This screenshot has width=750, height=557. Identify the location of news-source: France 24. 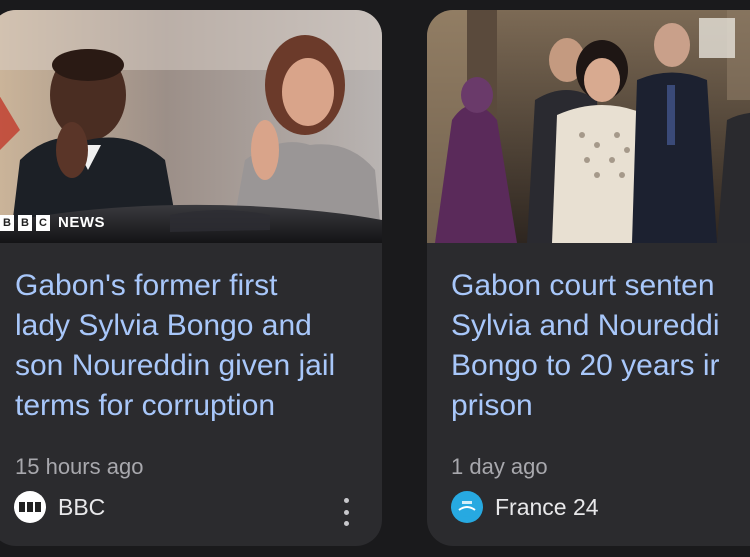
(525, 507).